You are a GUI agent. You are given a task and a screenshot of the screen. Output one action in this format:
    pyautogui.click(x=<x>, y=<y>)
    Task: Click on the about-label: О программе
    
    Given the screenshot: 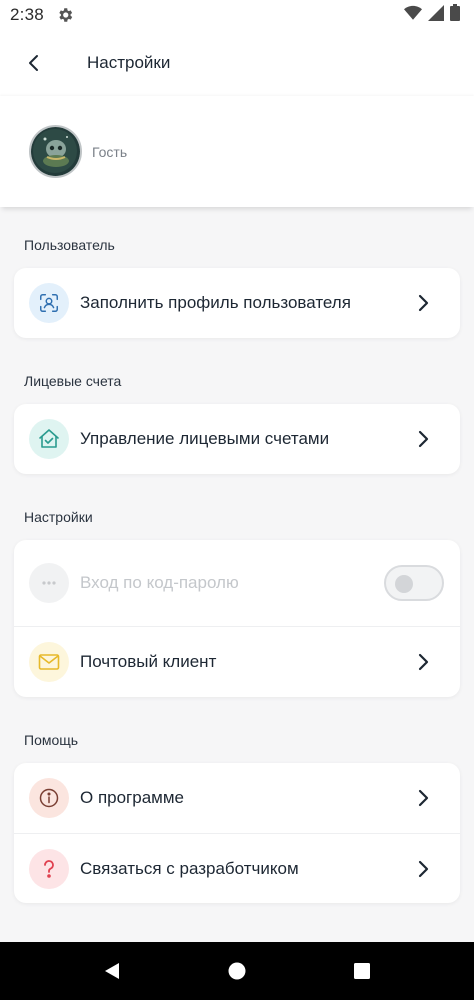 What is the action you would take?
    pyautogui.click(x=132, y=797)
    